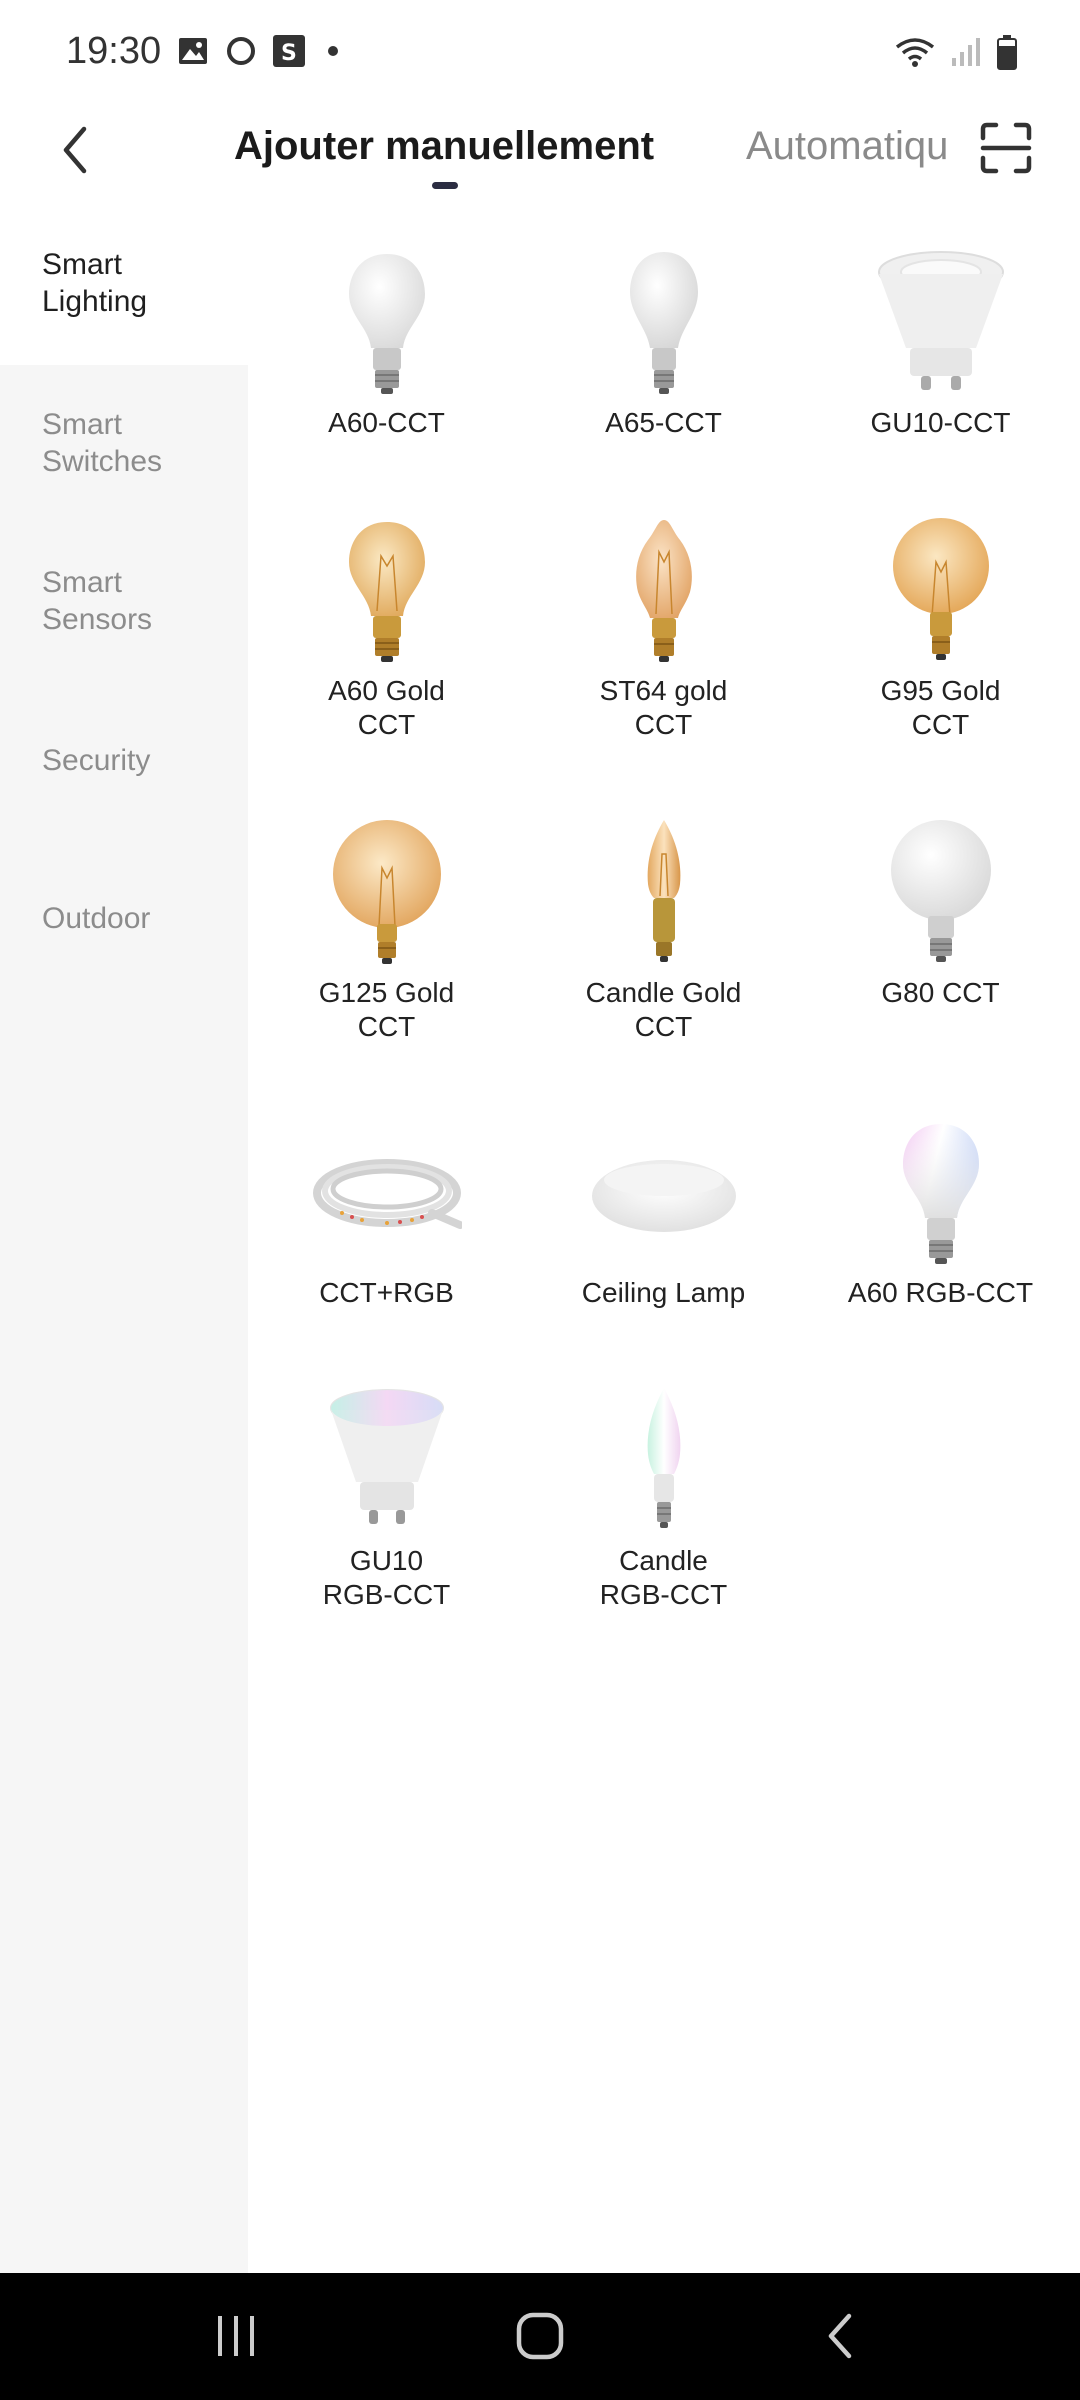 This screenshot has height=2400, width=1080. What do you see at coordinates (124, 760) in the screenshot?
I see `sidebar-item-security: Security` at bounding box center [124, 760].